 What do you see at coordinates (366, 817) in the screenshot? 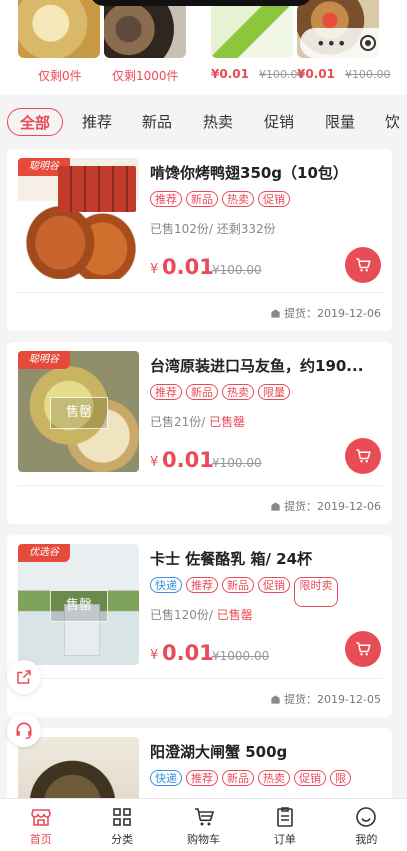
I see `profile-icon` at bounding box center [366, 817].